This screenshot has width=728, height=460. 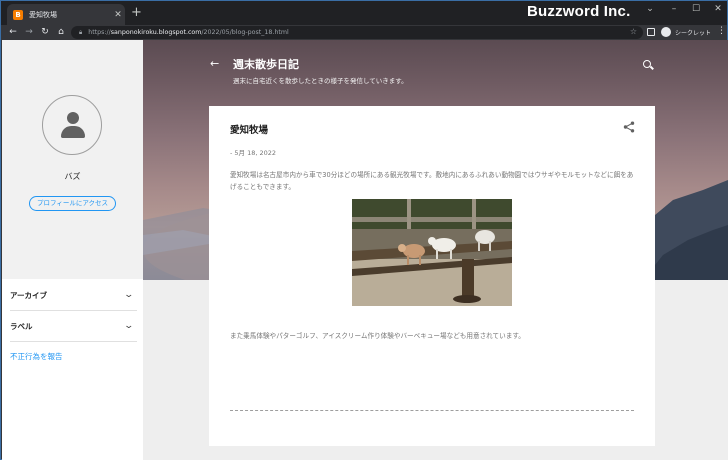 What do you see at coordinates (72, 203) in the screenshot?
I see `visit-profile-button: プロフィールにアクセス` at bounding box center [72, 203].